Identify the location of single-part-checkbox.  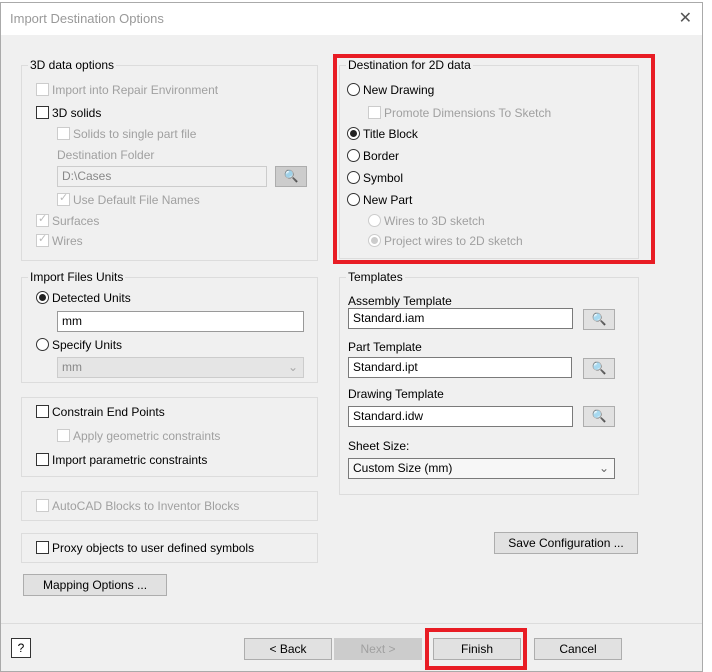
(63, 133).